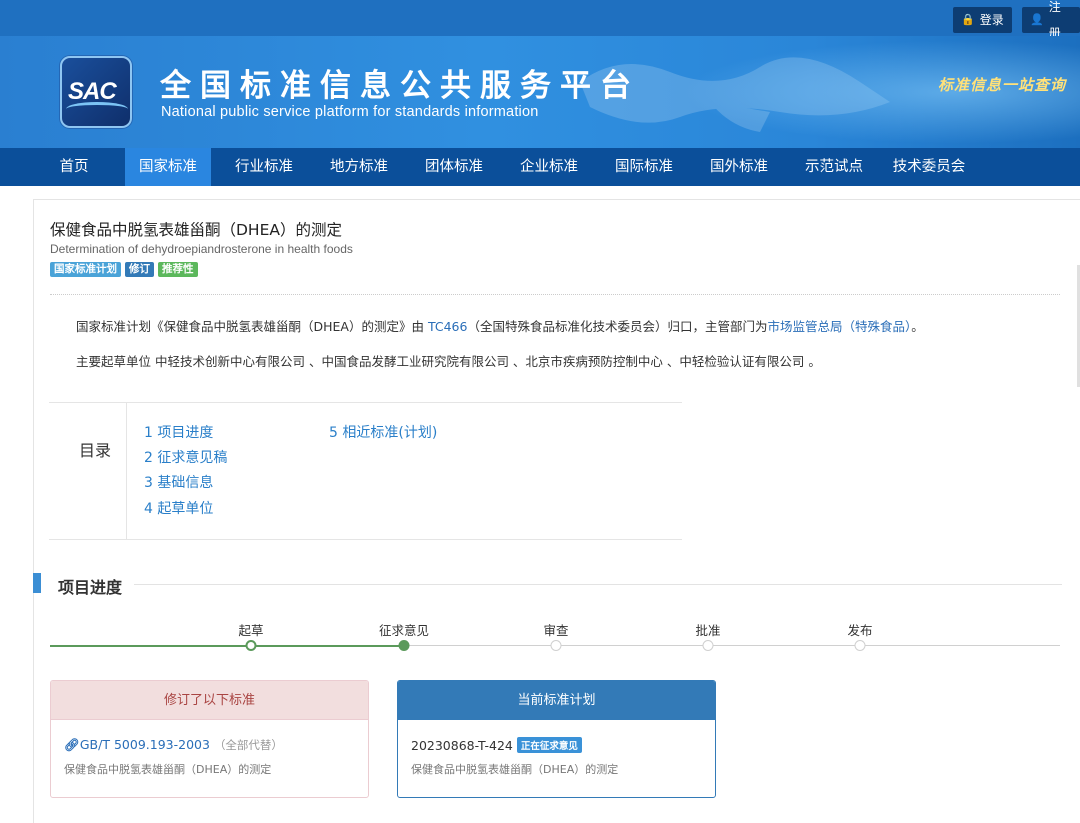 This screenshot has height=823, width=1080. Describe the element at coordinates (178, 269) in the screenshot. I see `badge-recommended: 推荐性` at that location.